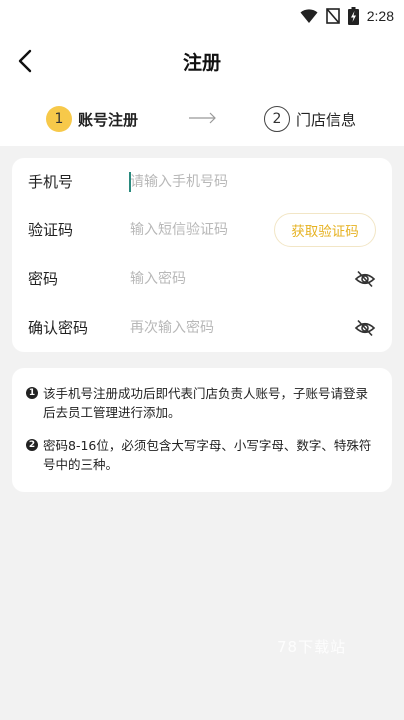 The width and height of the screenshot is (404, 720). I want to click on wifi-icon, so click(309, 16).